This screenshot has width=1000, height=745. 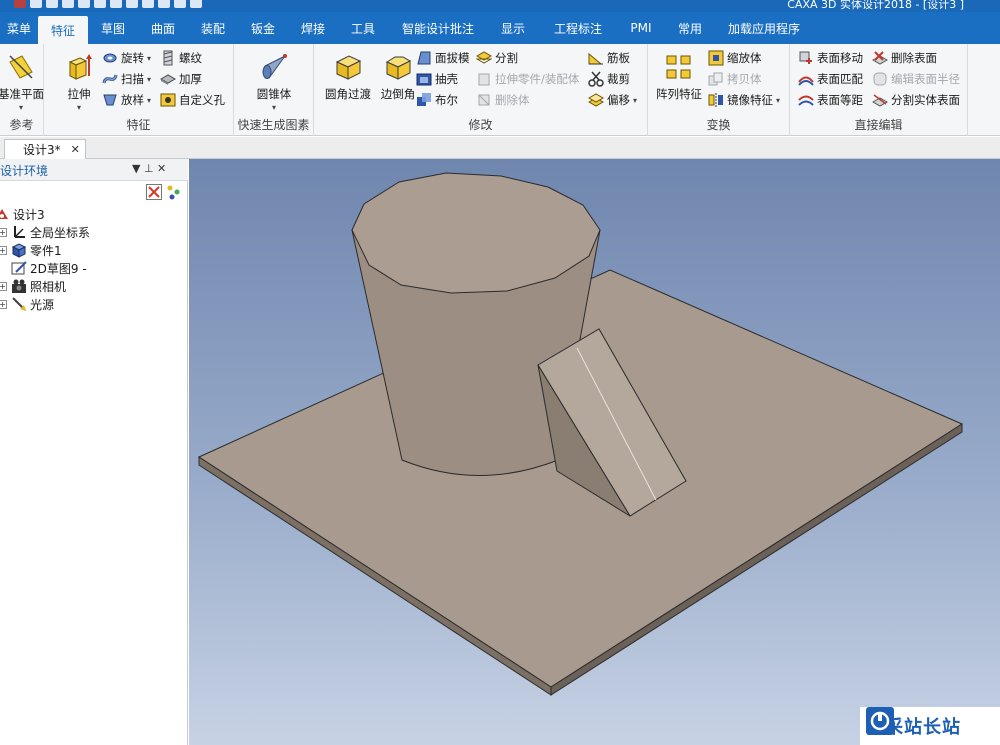 I want to click on loft-button: 放样 ▾, so click(x=126, y=100).